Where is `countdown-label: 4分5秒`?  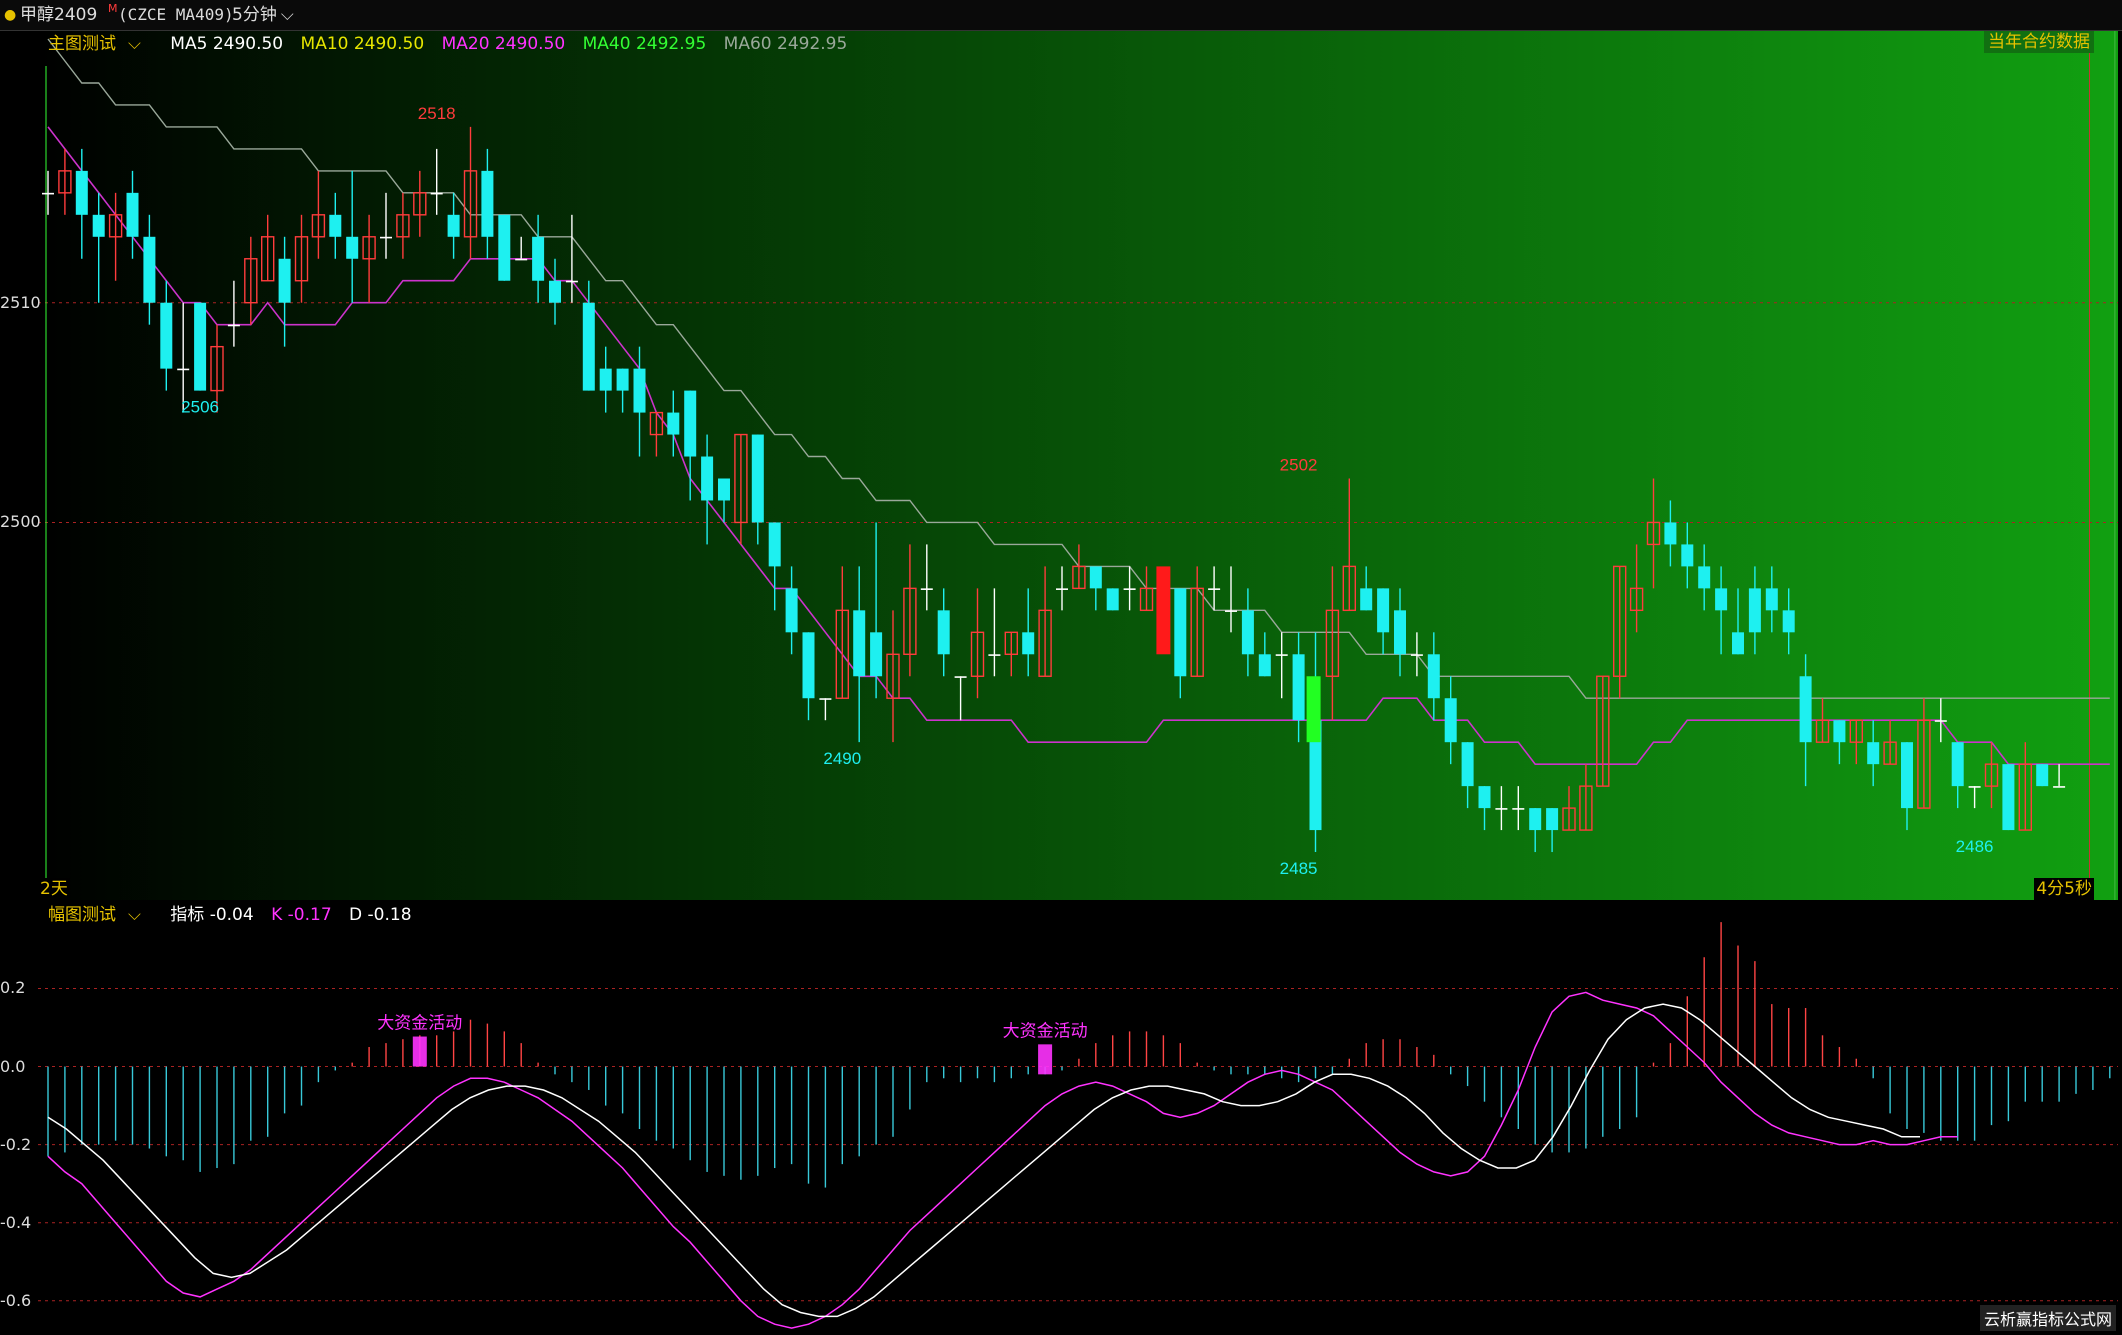
countdown-label: 4分5秒 is located at coordinates (2064, 889).